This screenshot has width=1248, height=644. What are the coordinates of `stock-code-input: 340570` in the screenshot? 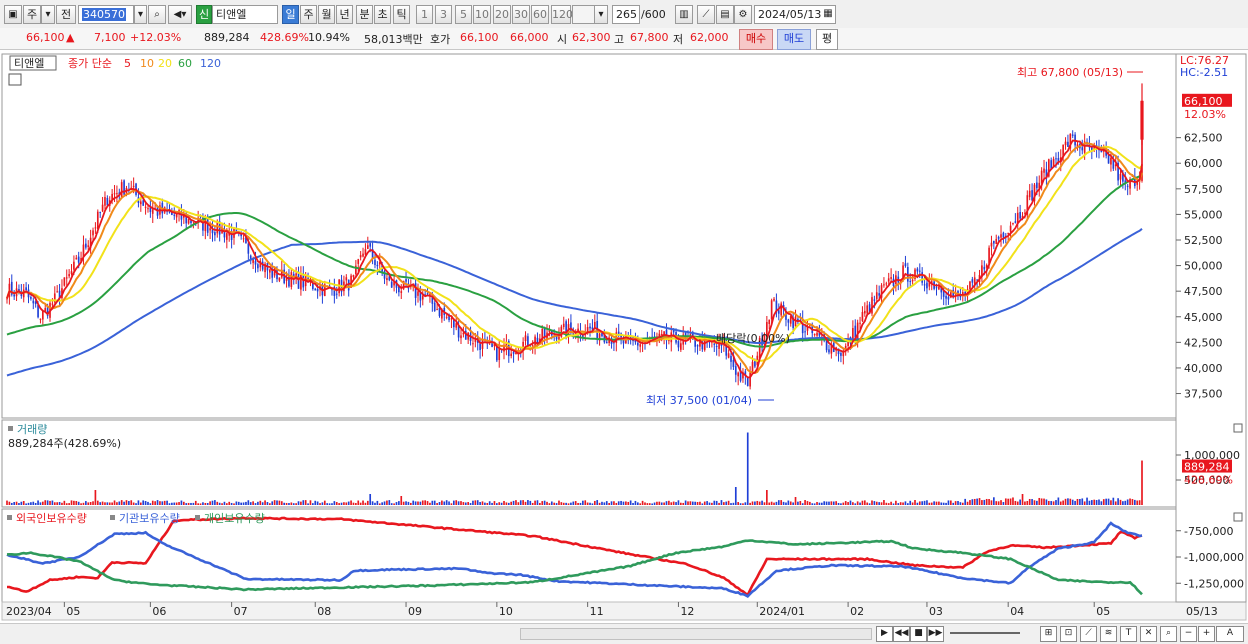 It's located at (106, 14).